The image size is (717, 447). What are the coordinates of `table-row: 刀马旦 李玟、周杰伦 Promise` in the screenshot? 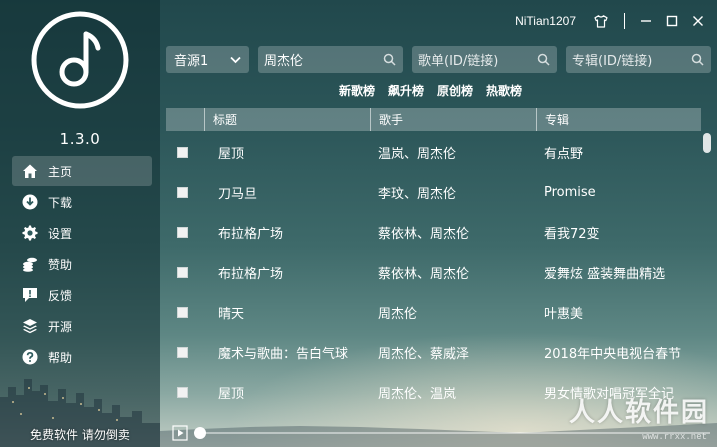 It's located at (433, 192).